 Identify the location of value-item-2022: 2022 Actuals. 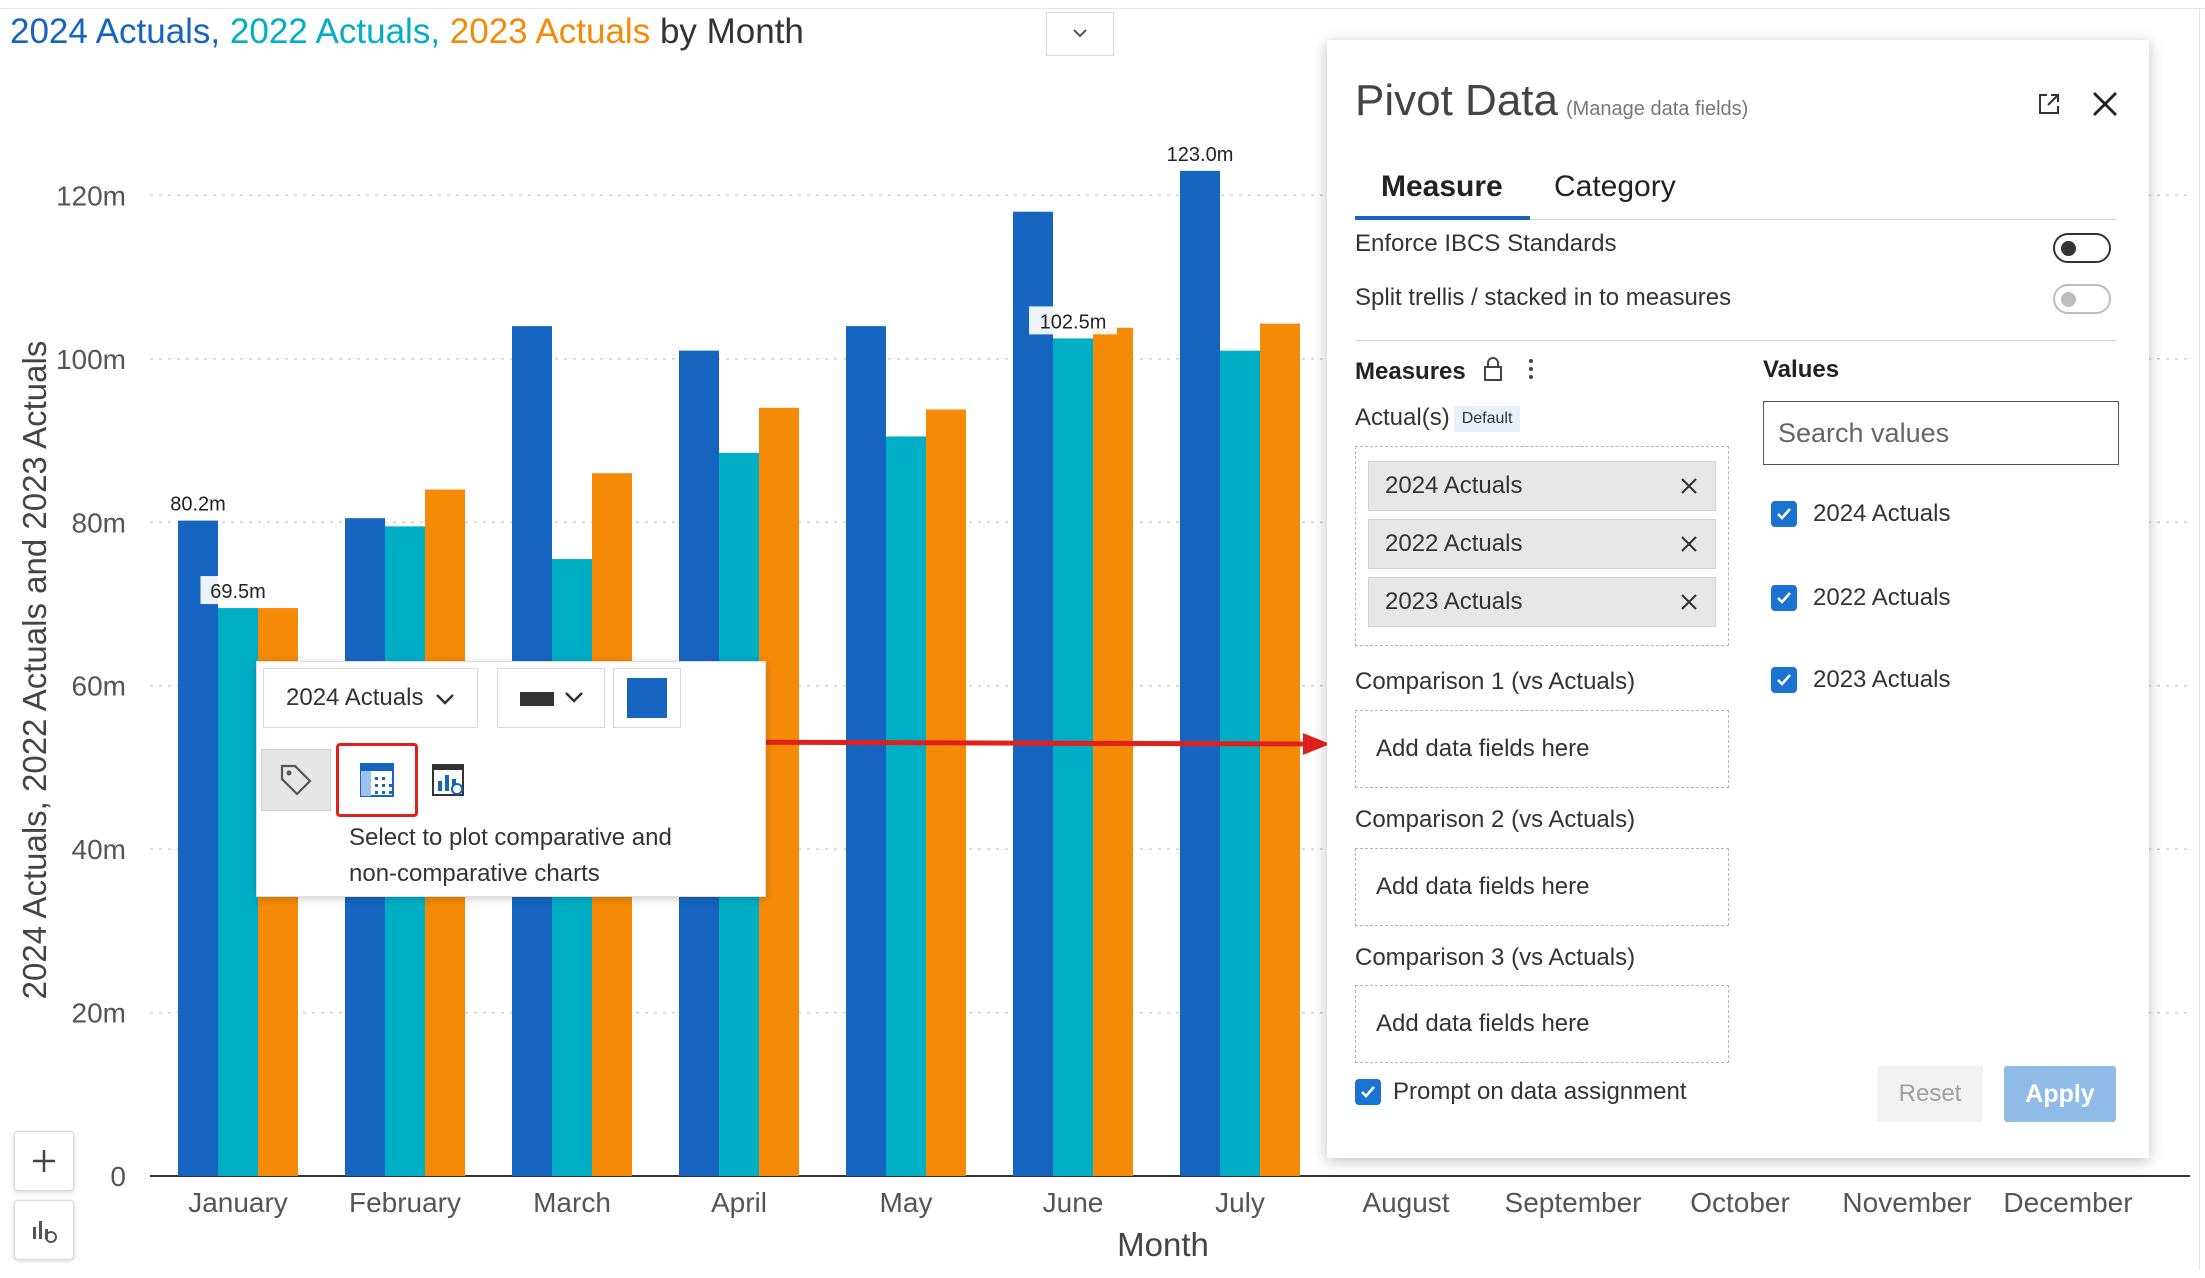
(1860, 598).